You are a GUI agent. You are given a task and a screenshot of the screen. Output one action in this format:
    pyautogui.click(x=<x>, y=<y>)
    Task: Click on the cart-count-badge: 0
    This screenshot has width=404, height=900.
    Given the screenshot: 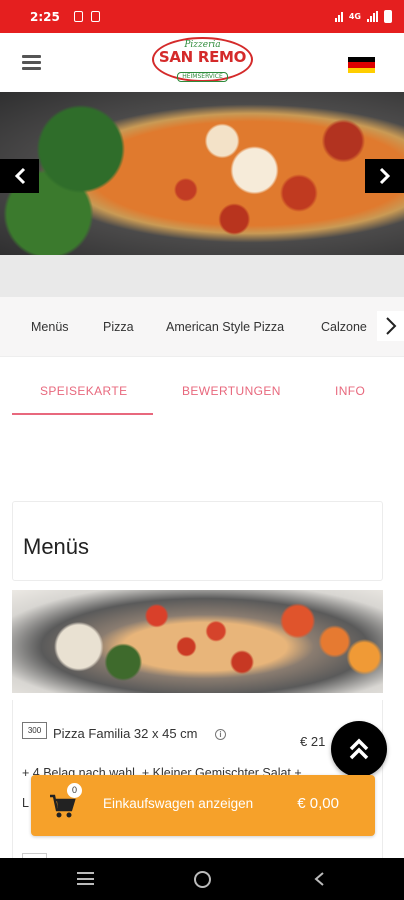 What is the action you would take?
    pyautogui.click(x=74, y=790)
    